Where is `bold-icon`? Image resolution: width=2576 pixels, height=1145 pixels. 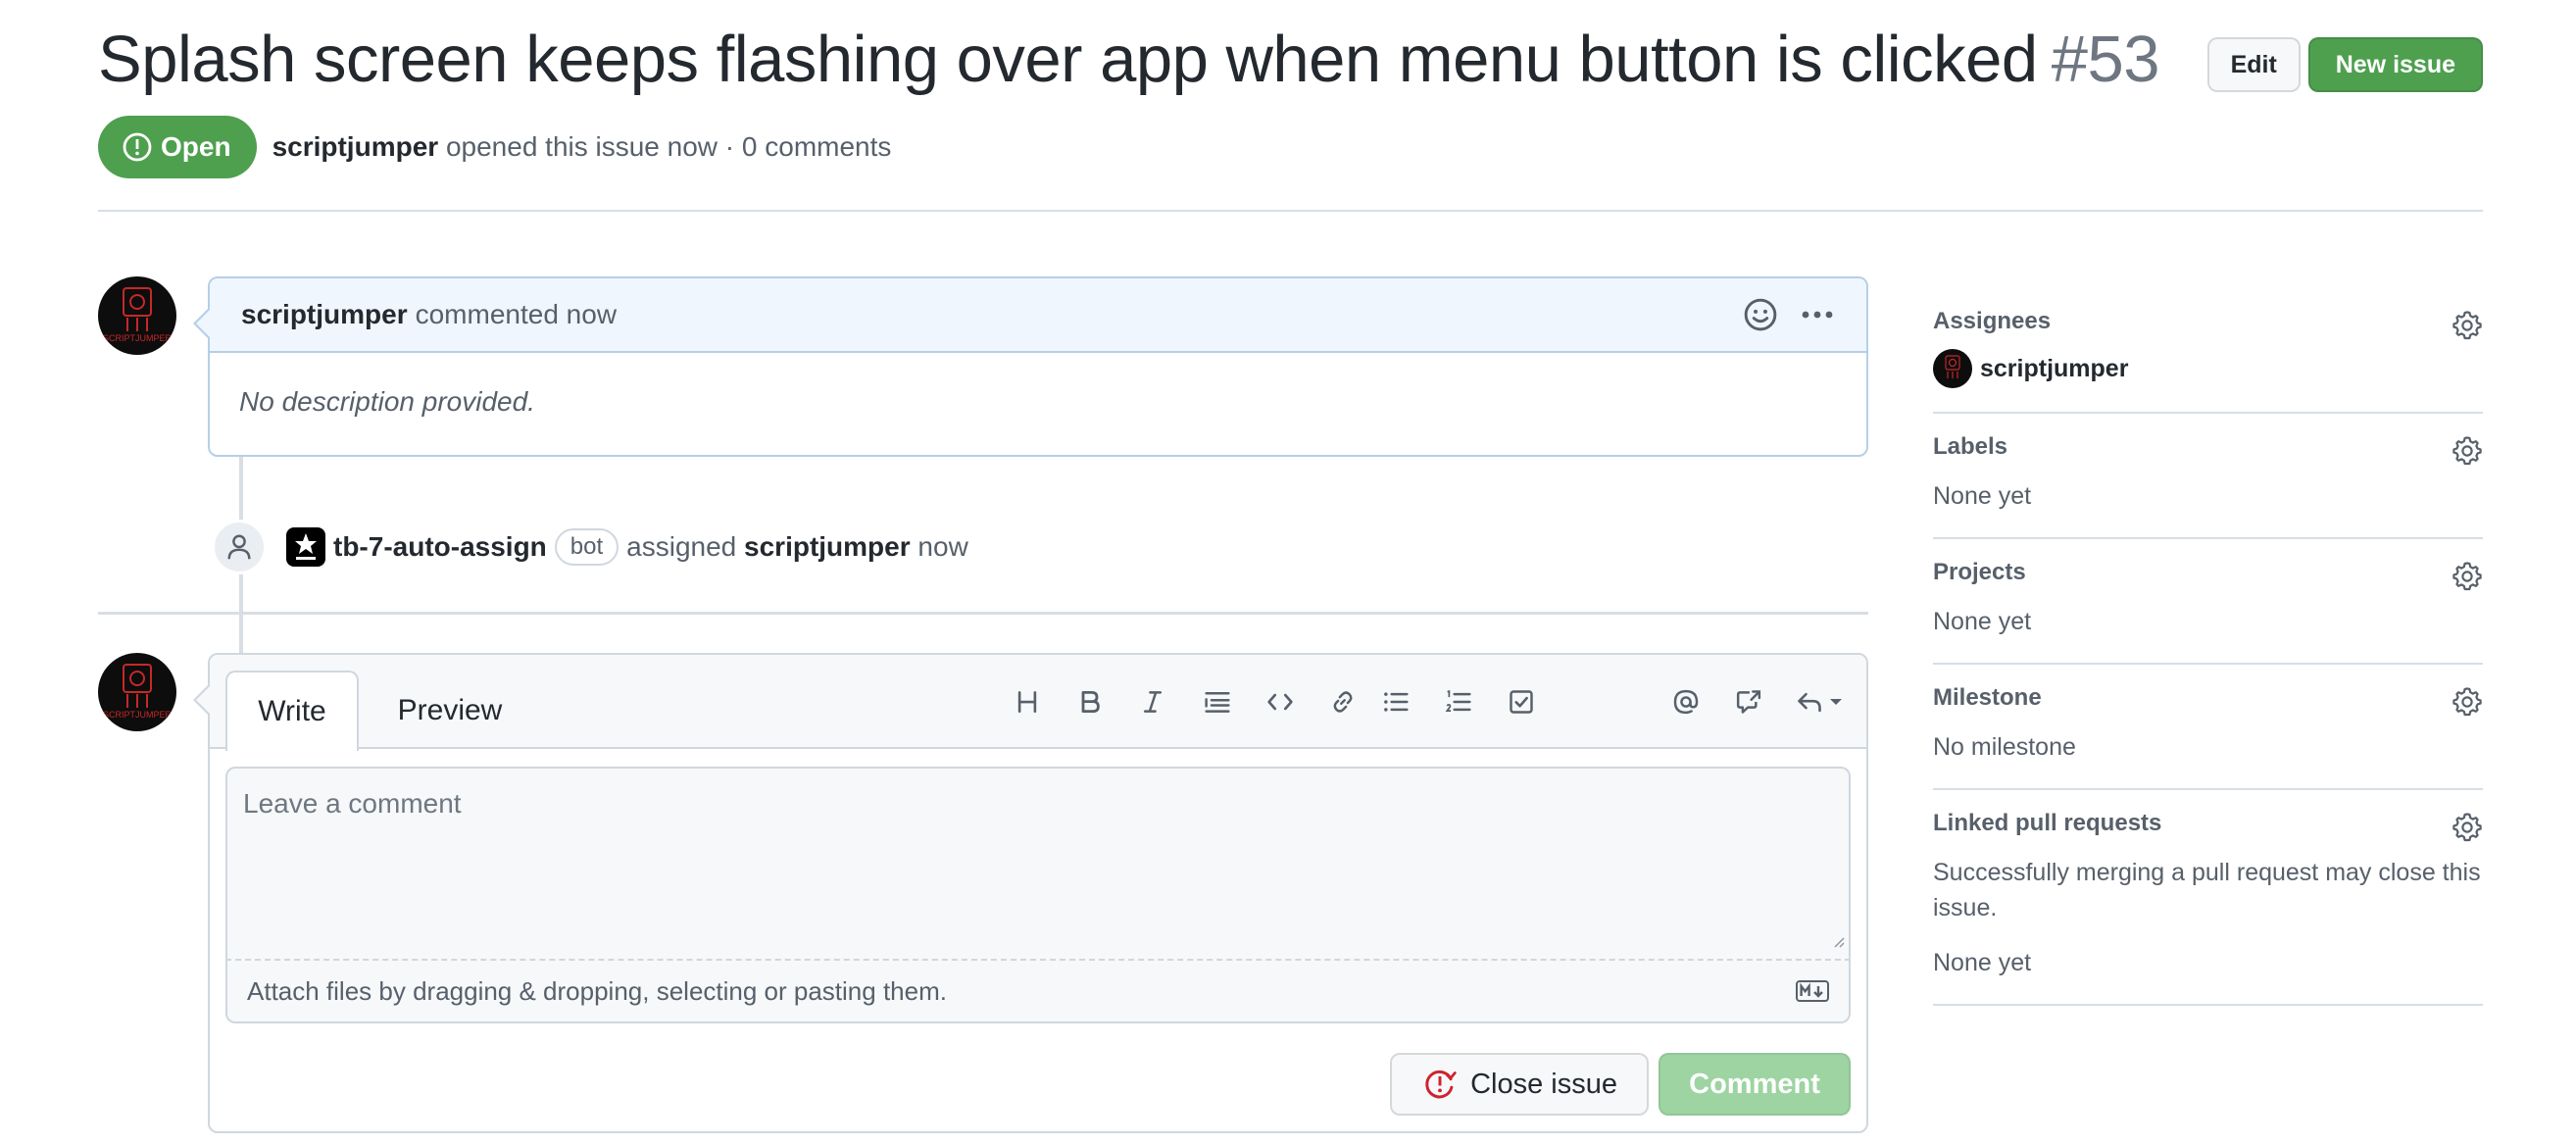
bold-icon is located at coordinates (1090, 701).